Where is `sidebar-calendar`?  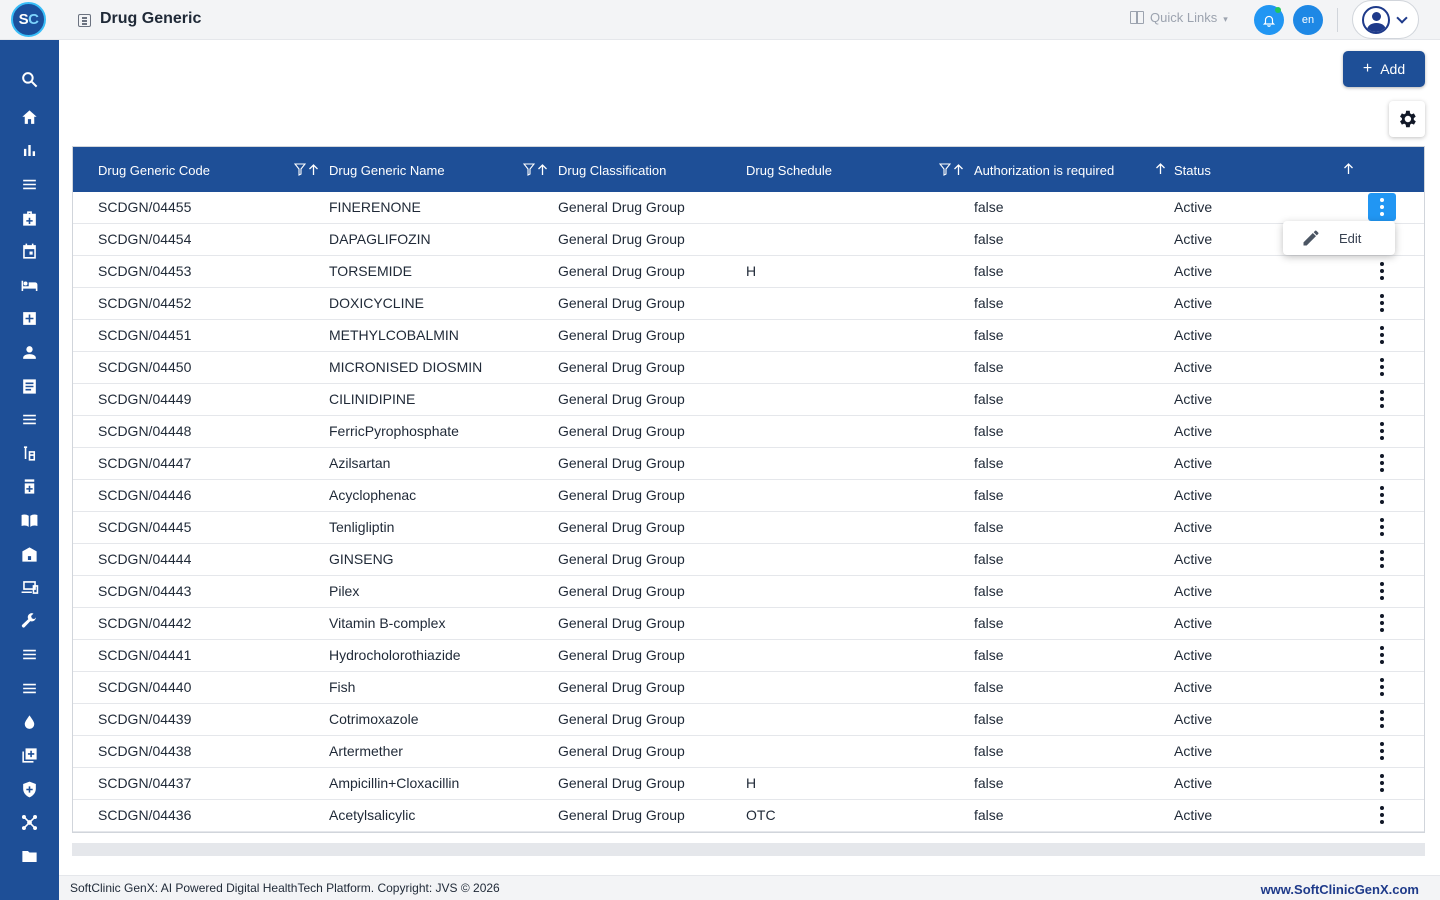
sidebar-calendar is located at coordinates (29, 251).